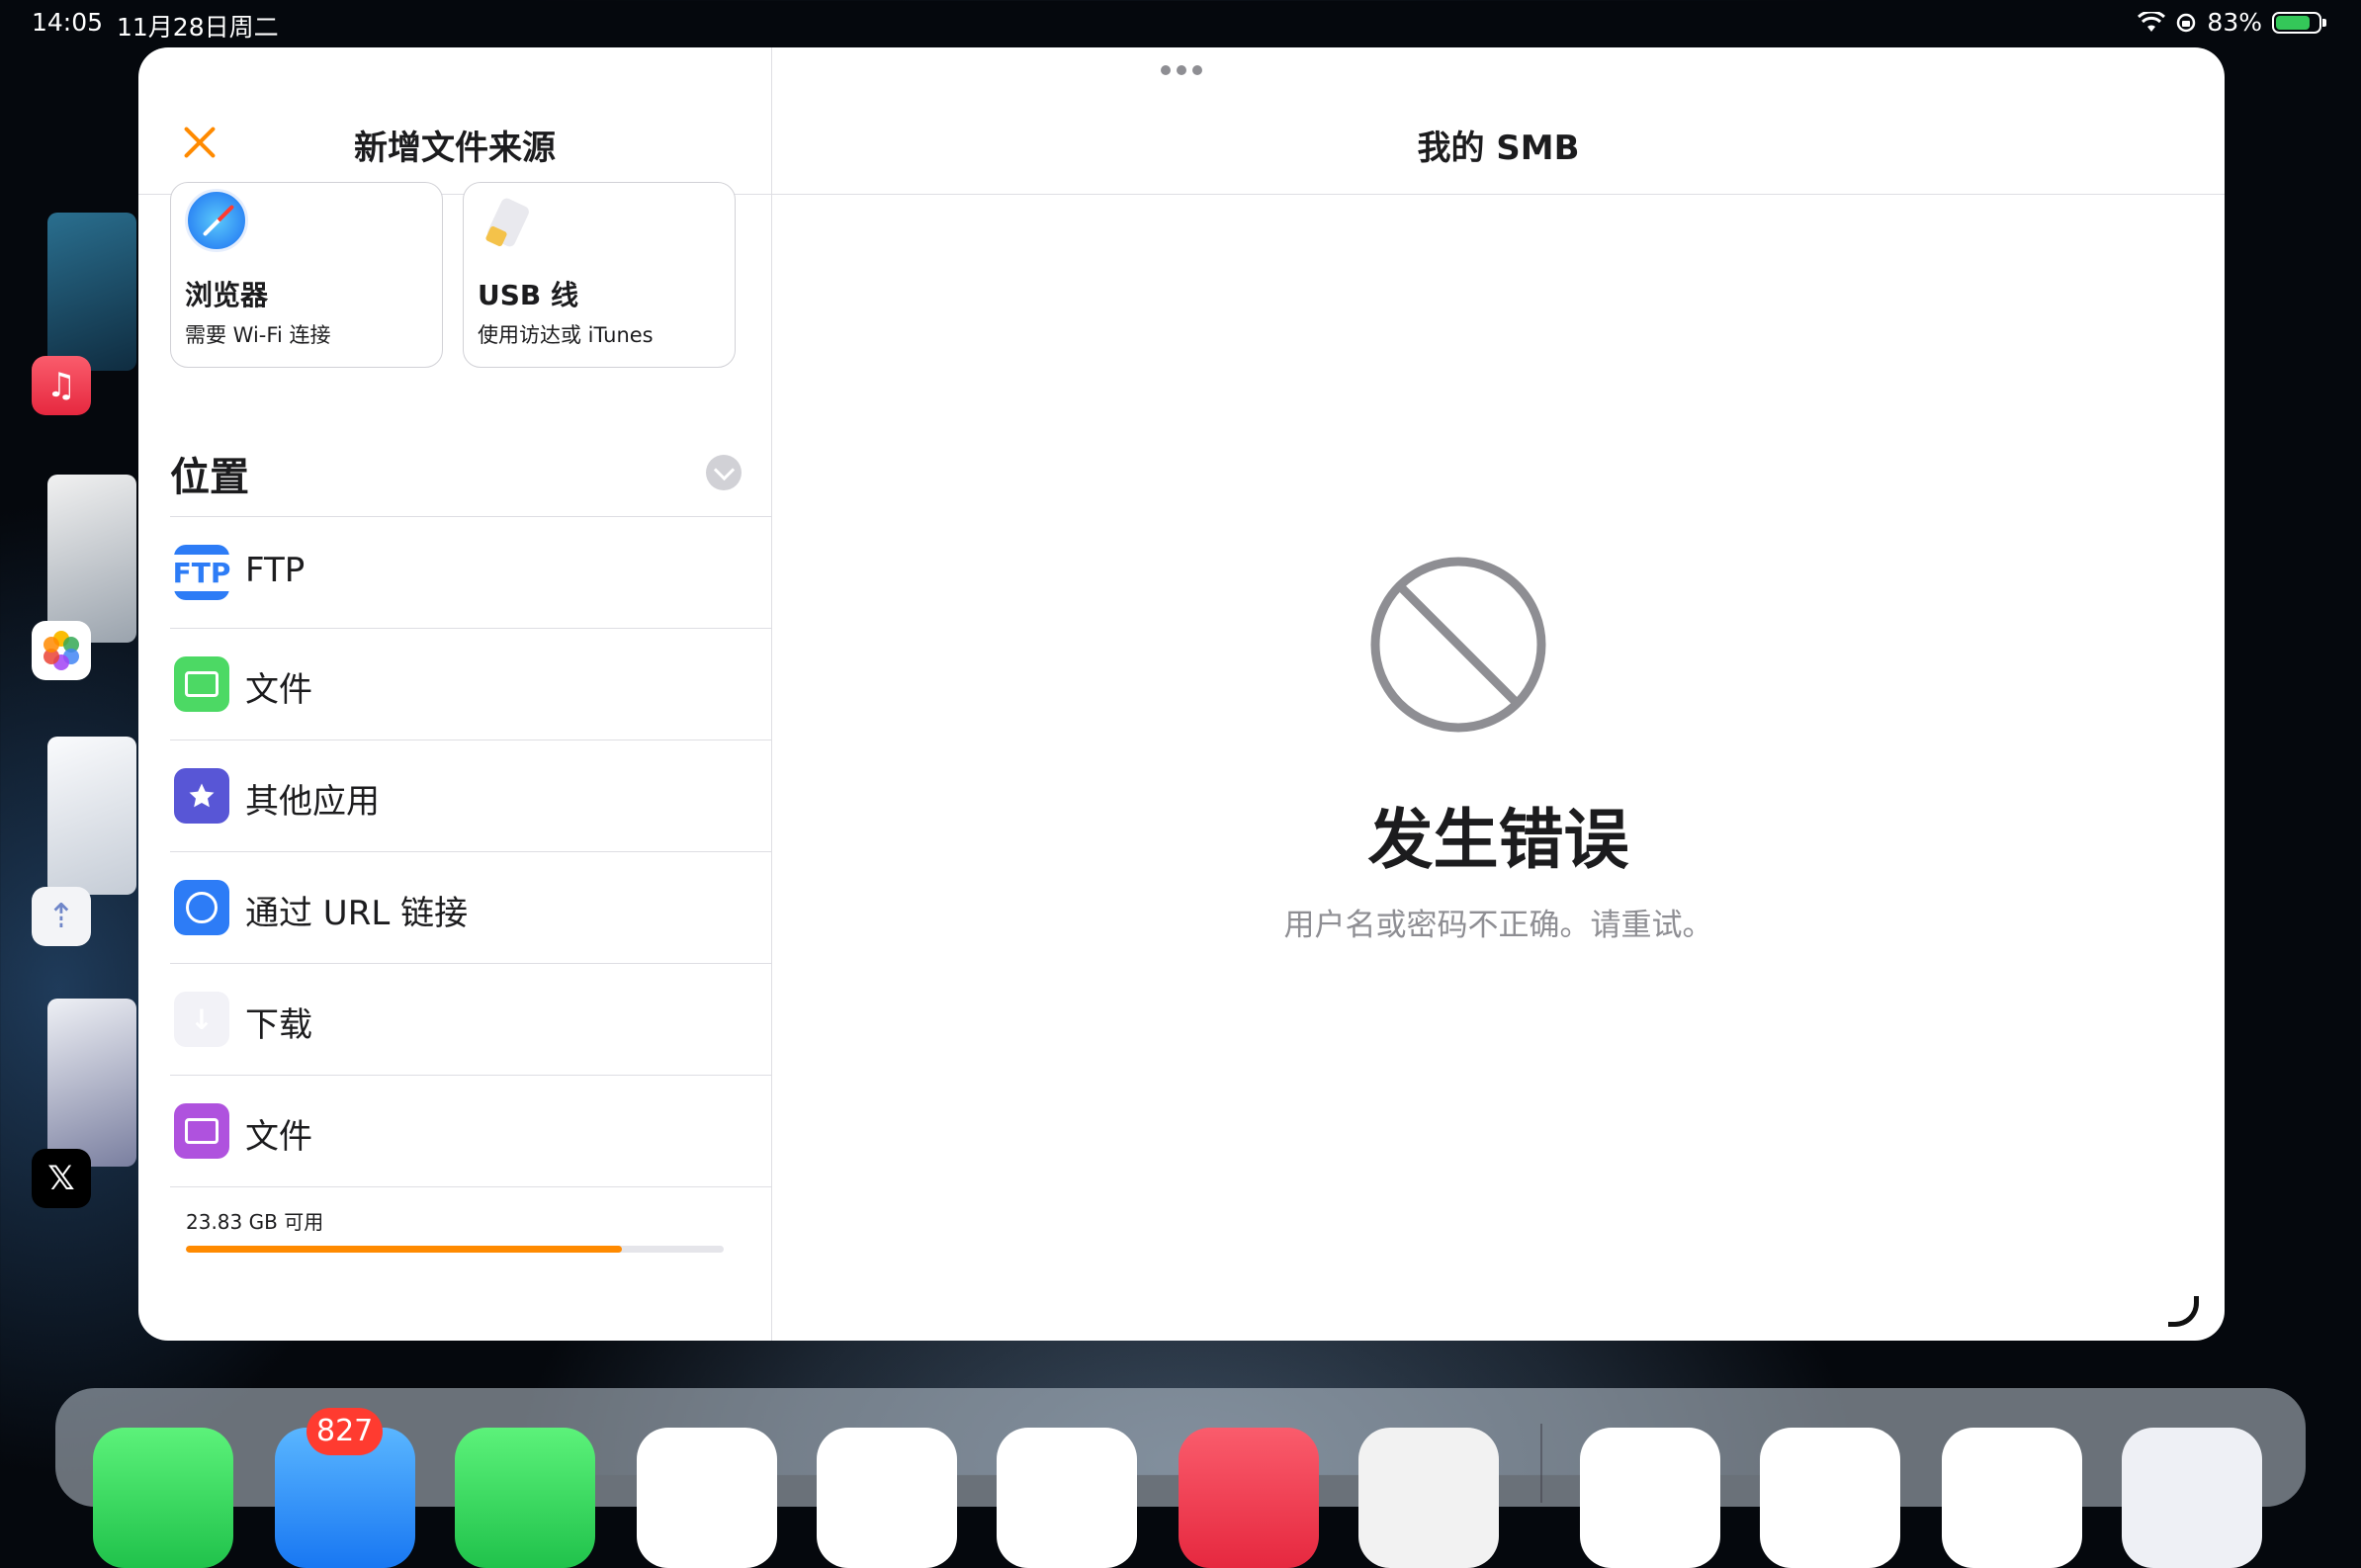  What do you see at coordinates (456, 275) in the screenshot?
I see `connection-cards: 浏览器 需要 Wi-Fi 连接 USB 线 使用访达或 iTunes` at bounding box center [456, 275].